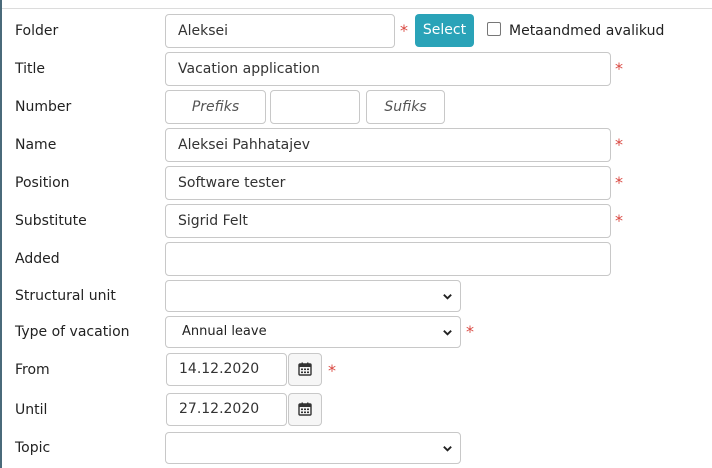 The image size is (712, 468). What do you see at coordinates (36, 145) in the screenshot?
I see `name-label: Name` at bounding box center [36, 145].